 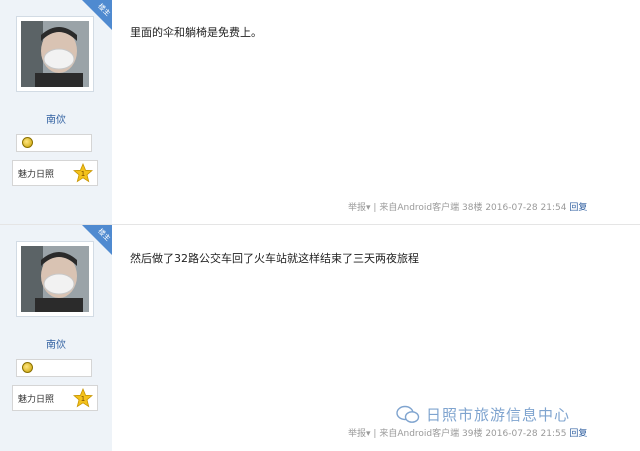 I want to click on post-content: 里面的伞和躺椅是免费上。, so click(x=196, y=32).